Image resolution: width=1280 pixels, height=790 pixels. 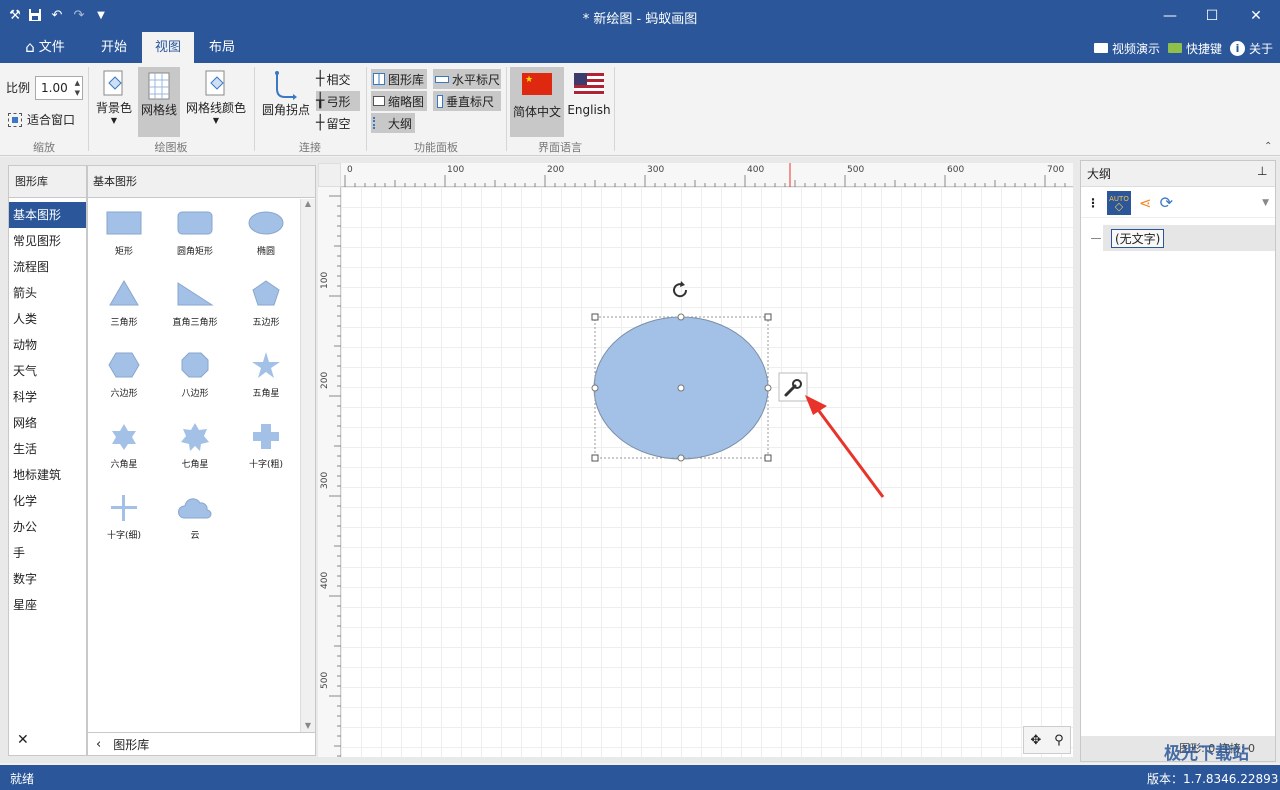 What do you see at coordinates (266, 385) in the screenshot?
I see `library-shape-item: 五角星` at bounding box center [266, 385].